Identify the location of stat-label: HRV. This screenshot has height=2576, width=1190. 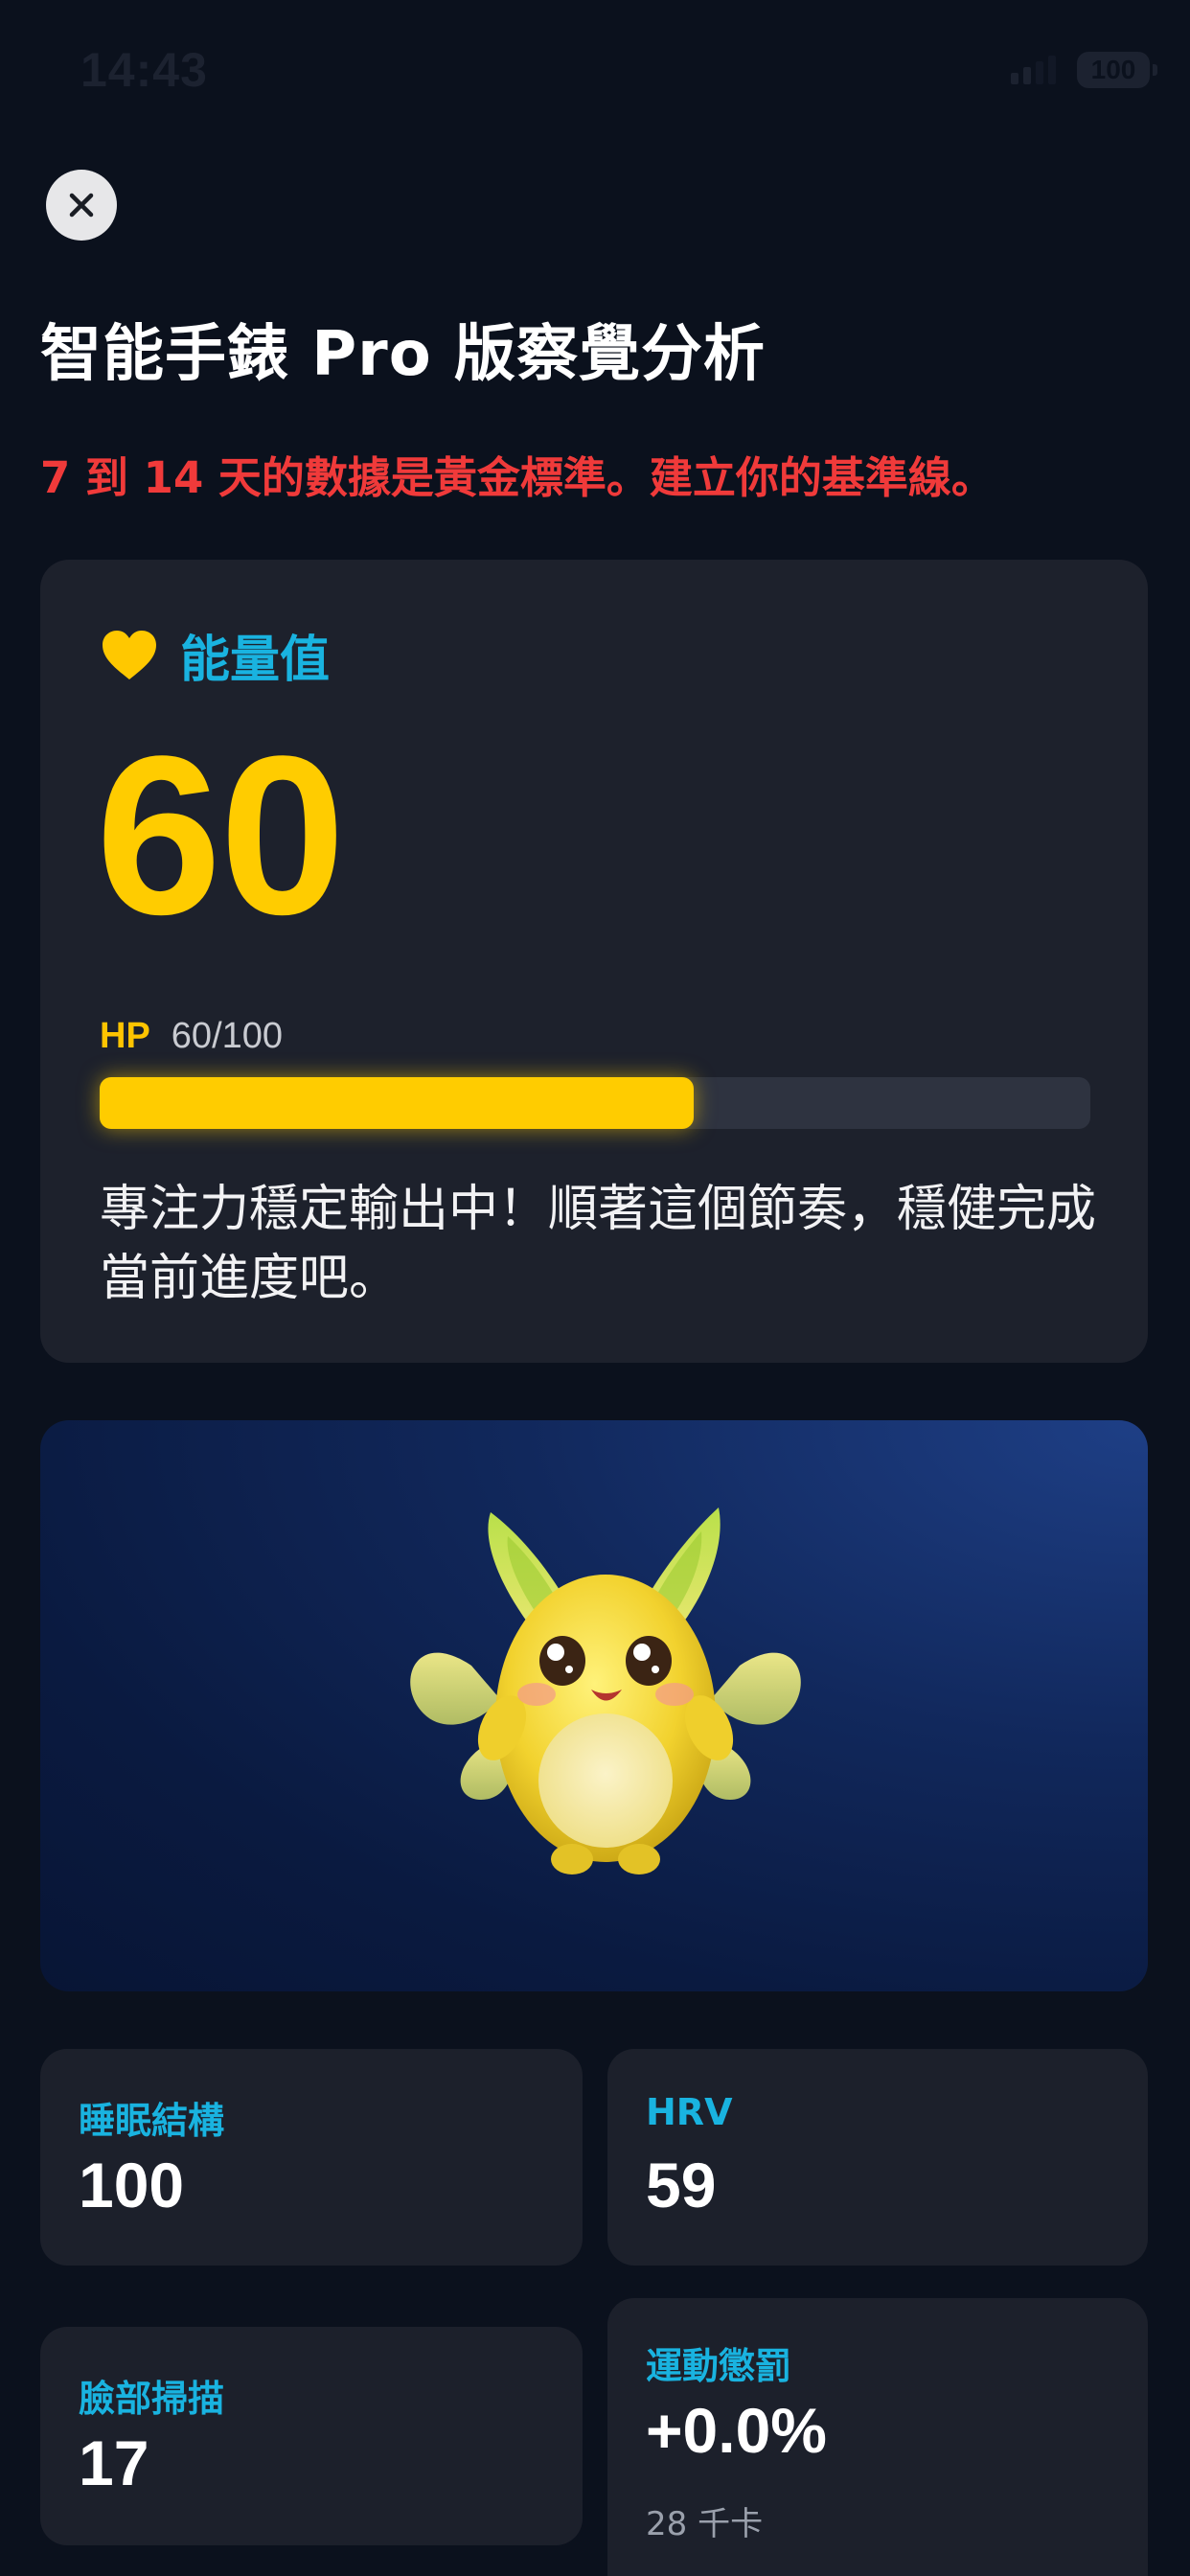
(689, 2112).